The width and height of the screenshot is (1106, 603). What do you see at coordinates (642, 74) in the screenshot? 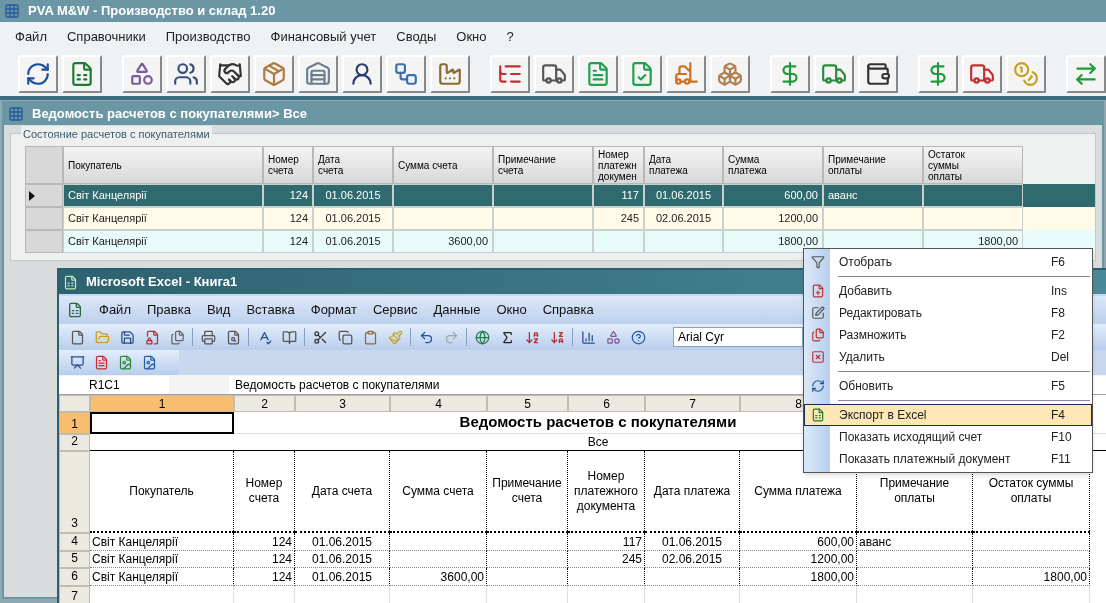
I see `document-check-icon` at bounding box center [642, 74].